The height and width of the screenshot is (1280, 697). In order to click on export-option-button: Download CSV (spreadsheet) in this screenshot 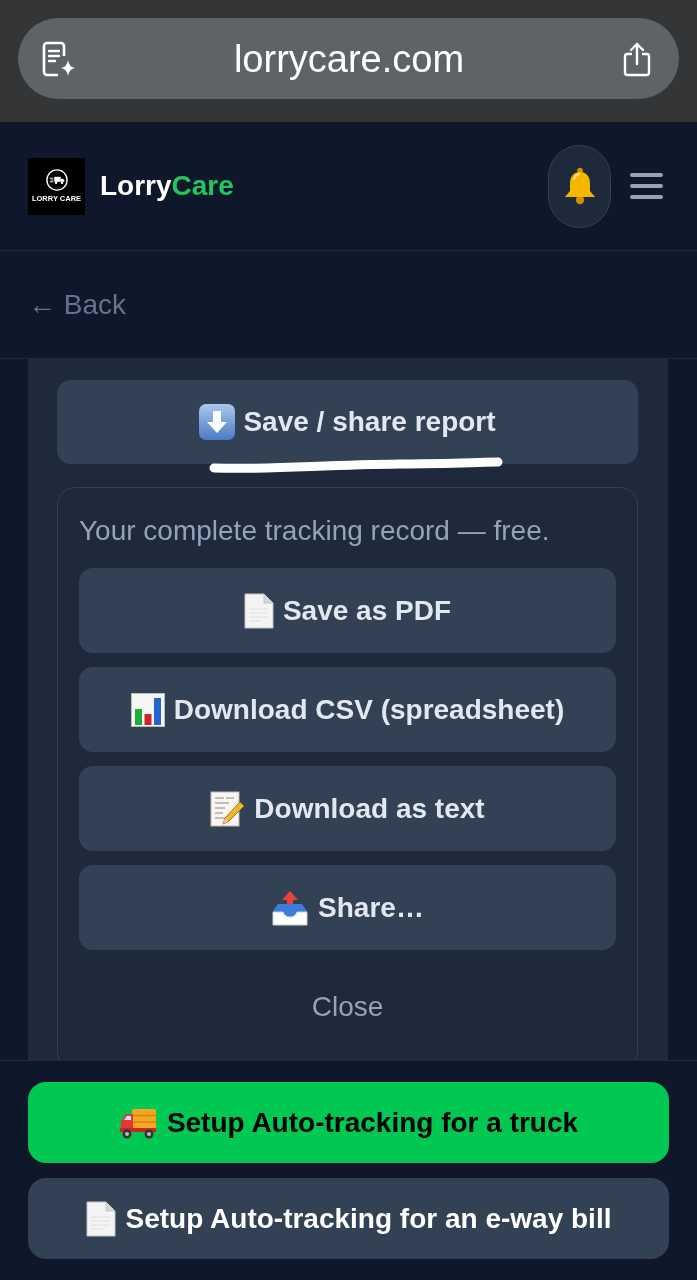, I will do `click(347, 709)`.